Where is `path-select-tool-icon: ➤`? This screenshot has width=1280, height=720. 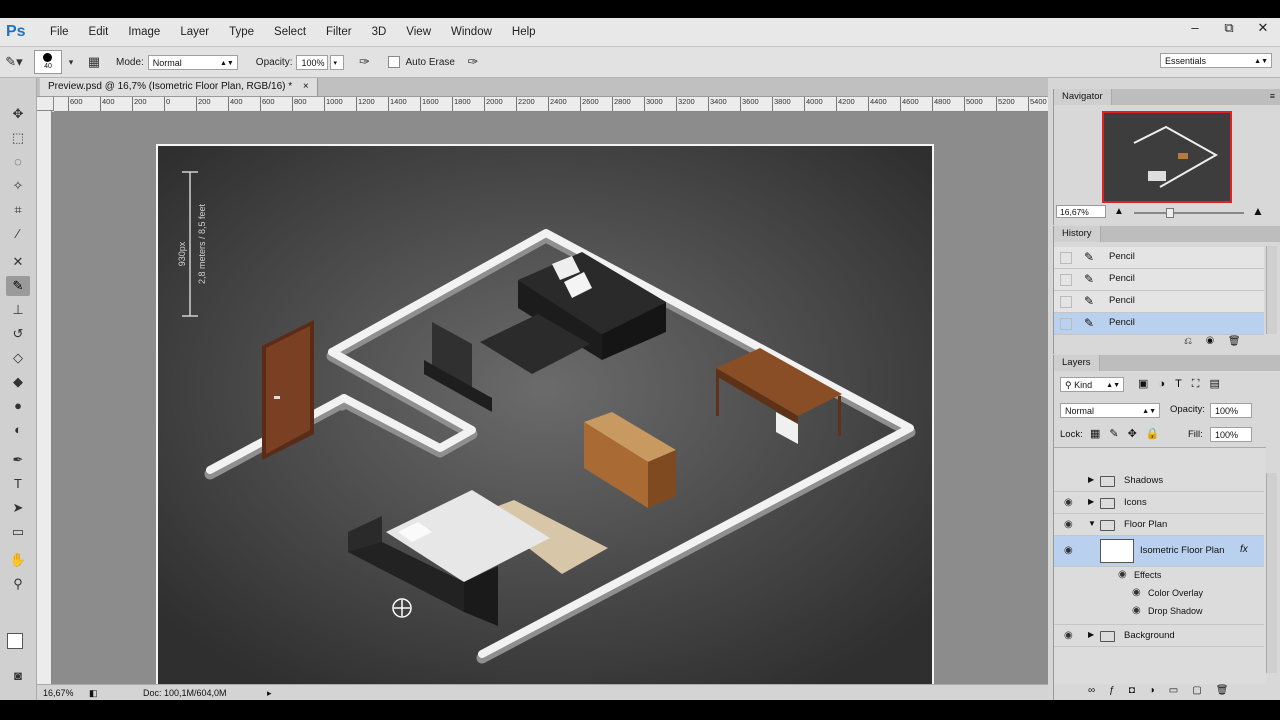
path-select-tool-icon: ➤ is located at coordinates (18, 508).